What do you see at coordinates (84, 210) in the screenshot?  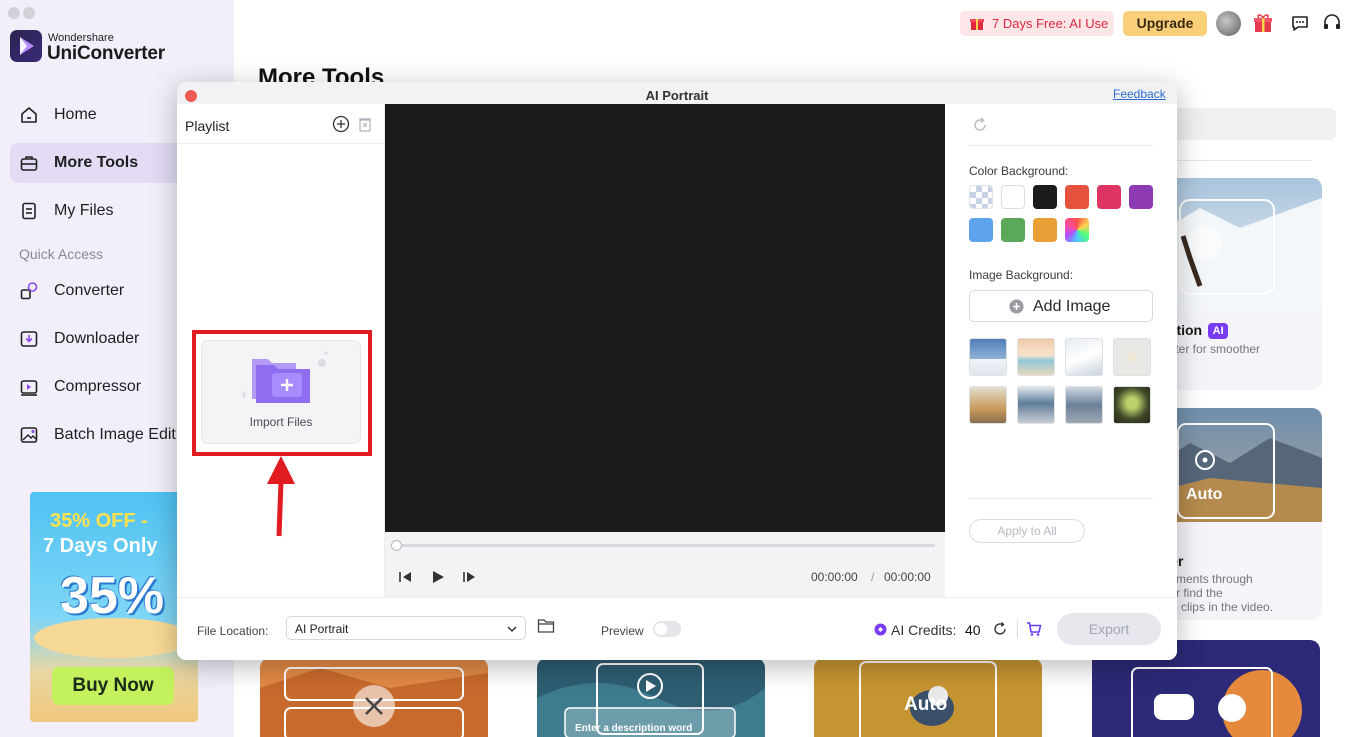 I see `sidebar-item-label: My Files` at bounding box center [84, 210].